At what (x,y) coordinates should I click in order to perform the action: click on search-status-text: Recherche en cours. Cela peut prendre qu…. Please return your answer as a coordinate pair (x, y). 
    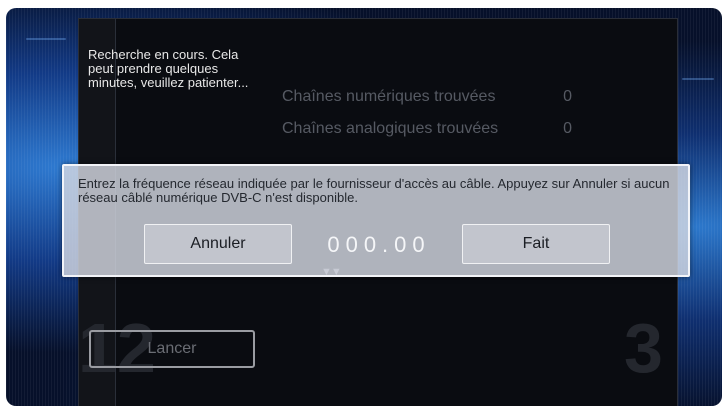
    Looking at the image, I should click on (168, 68).